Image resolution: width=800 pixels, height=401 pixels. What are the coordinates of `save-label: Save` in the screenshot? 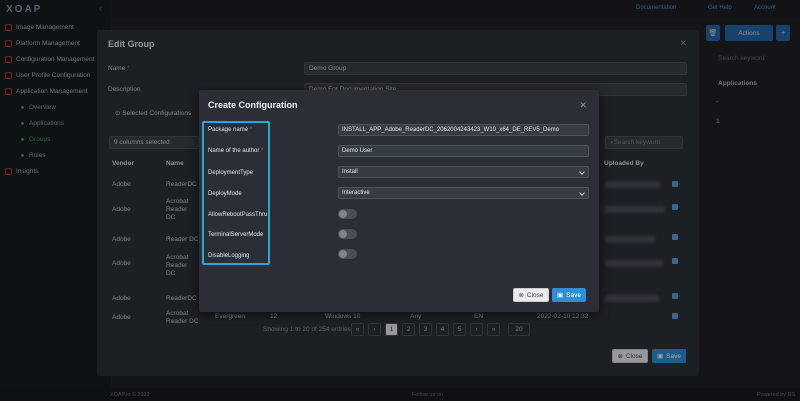 It's located at (573, 295).